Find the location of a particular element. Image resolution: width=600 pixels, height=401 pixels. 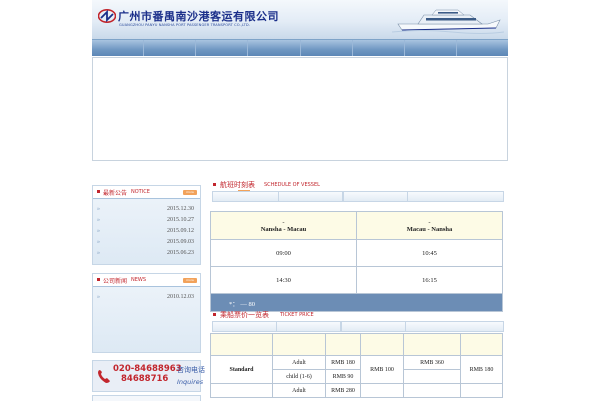

schedule-title-en: SCHEDULE OF VESSEL is located at coordinates (292, 185).